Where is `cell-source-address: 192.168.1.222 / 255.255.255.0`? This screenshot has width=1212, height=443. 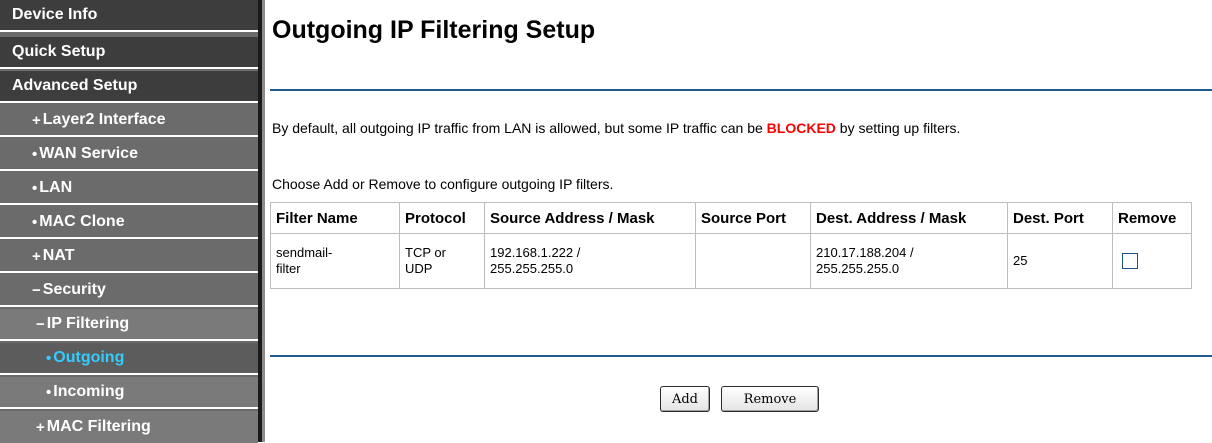
cell-source-address: 192.168.1.222 / 255.255.255.0 is located at coordinates (590, 261).